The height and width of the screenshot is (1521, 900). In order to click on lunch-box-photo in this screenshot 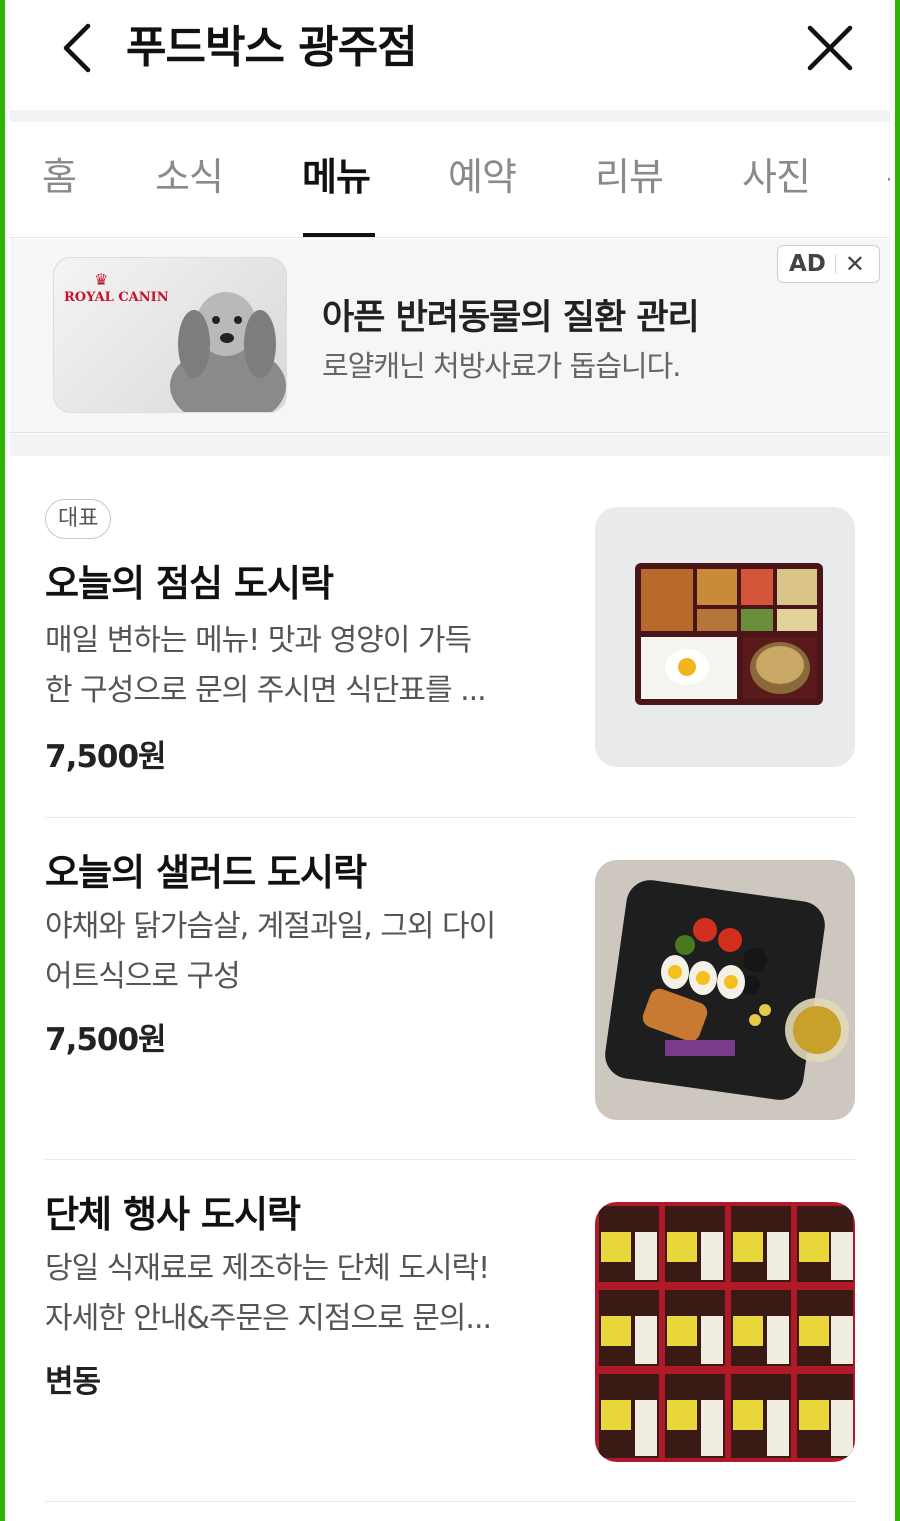, I will do `click(725, 637)`.